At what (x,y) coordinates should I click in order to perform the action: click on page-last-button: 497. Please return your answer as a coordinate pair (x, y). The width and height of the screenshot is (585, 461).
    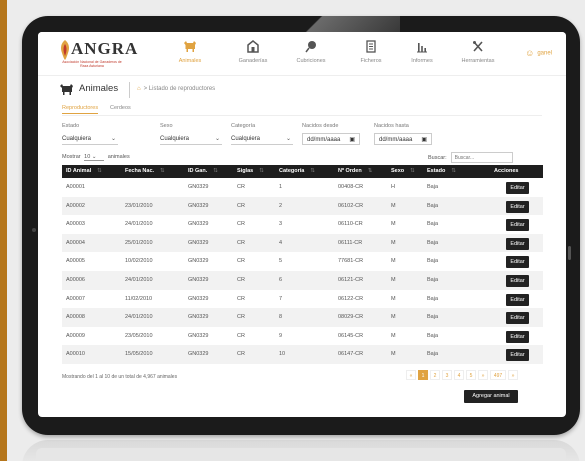
    Looking at the image, I should click on (498, 375).